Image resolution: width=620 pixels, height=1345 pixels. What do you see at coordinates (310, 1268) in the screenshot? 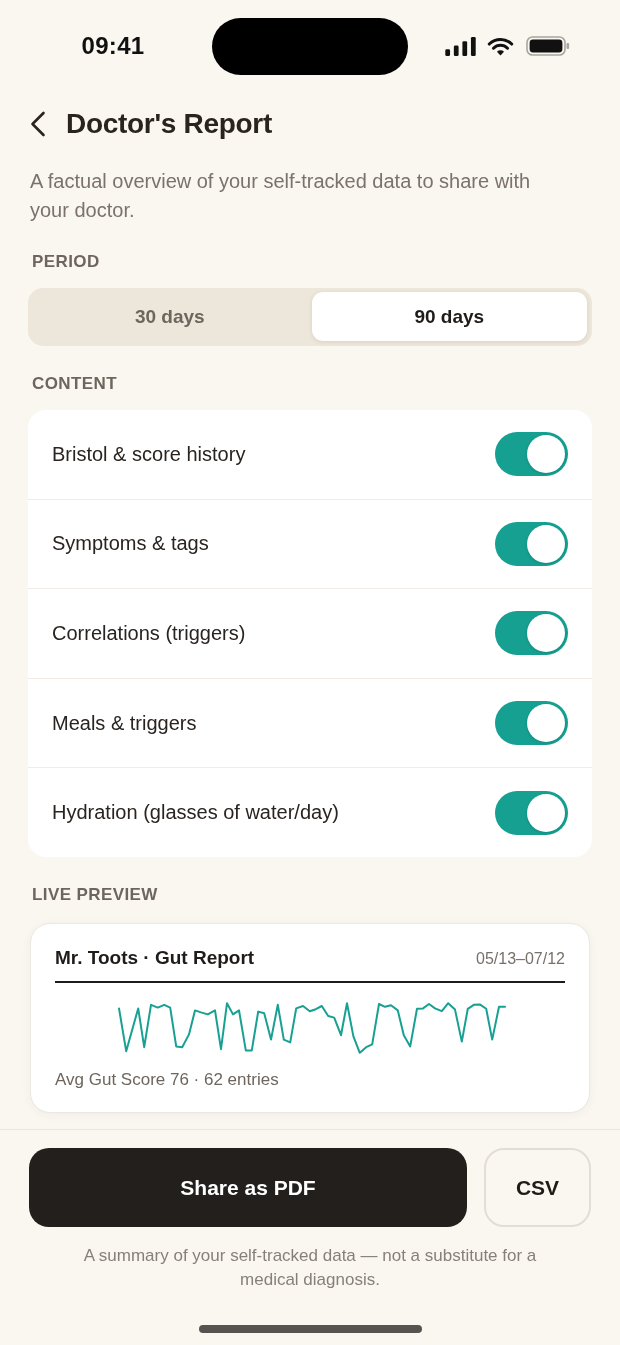
I see `disclaimer-text: A summary of your self-tracked data — not a substitute for a medical diagnosis.` at bounding box center [310, 1268].